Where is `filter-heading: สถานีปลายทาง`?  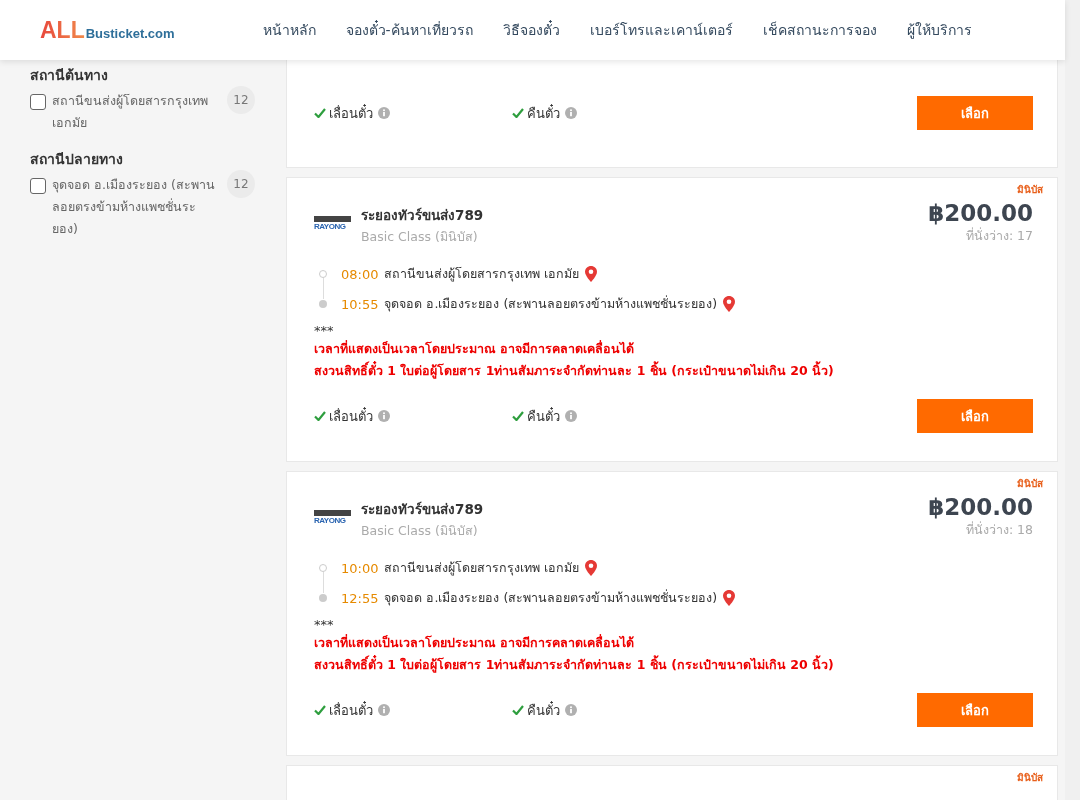 filter-heading: สถานีปลายทาง is located at coordinates (77, 159).